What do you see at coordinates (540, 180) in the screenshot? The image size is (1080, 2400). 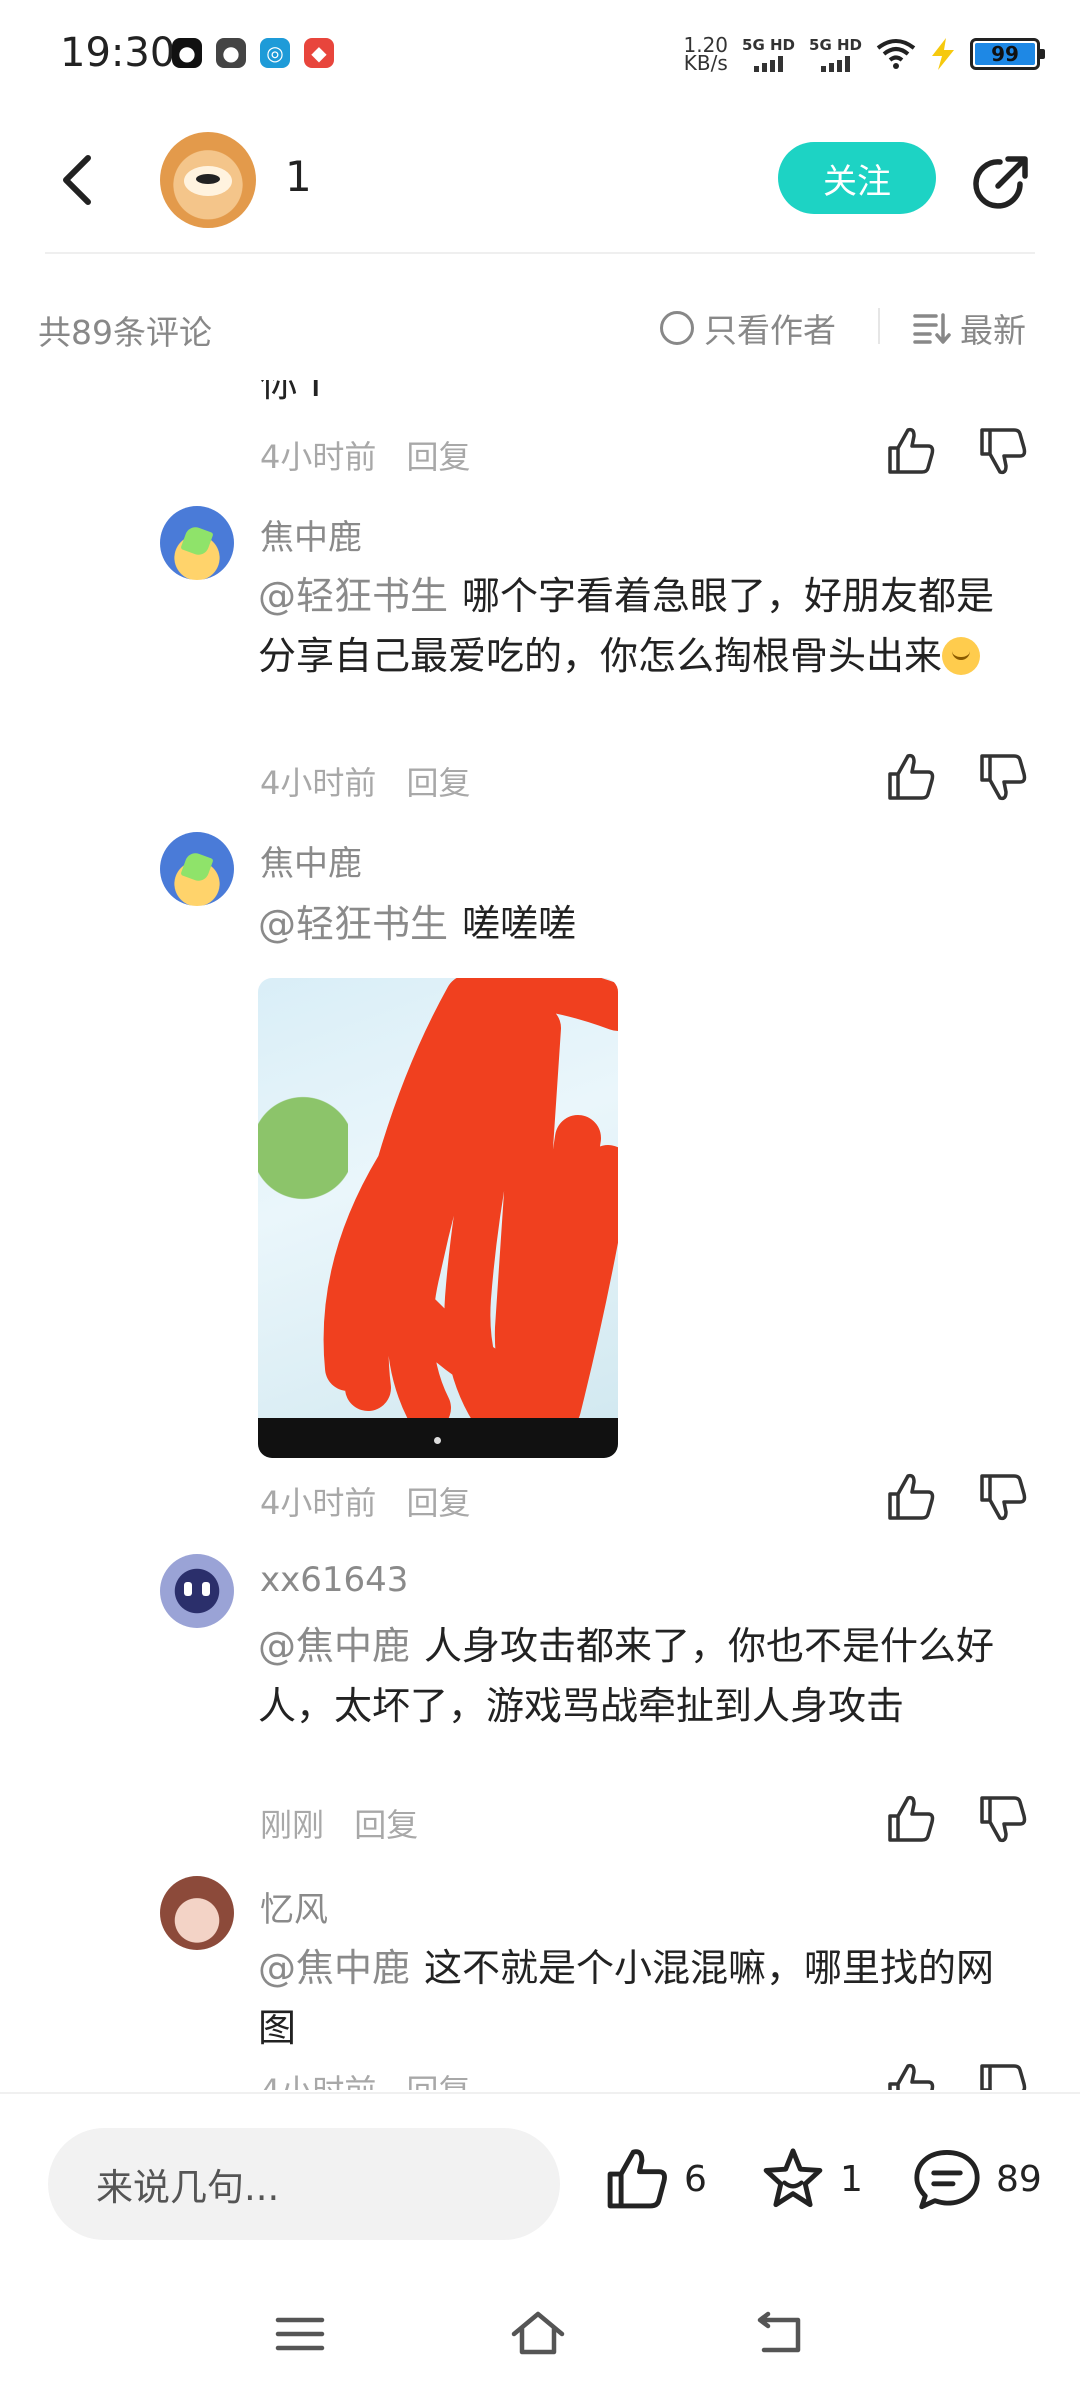 I see `page-header: 1 关注` at bounding box center [540, 180].